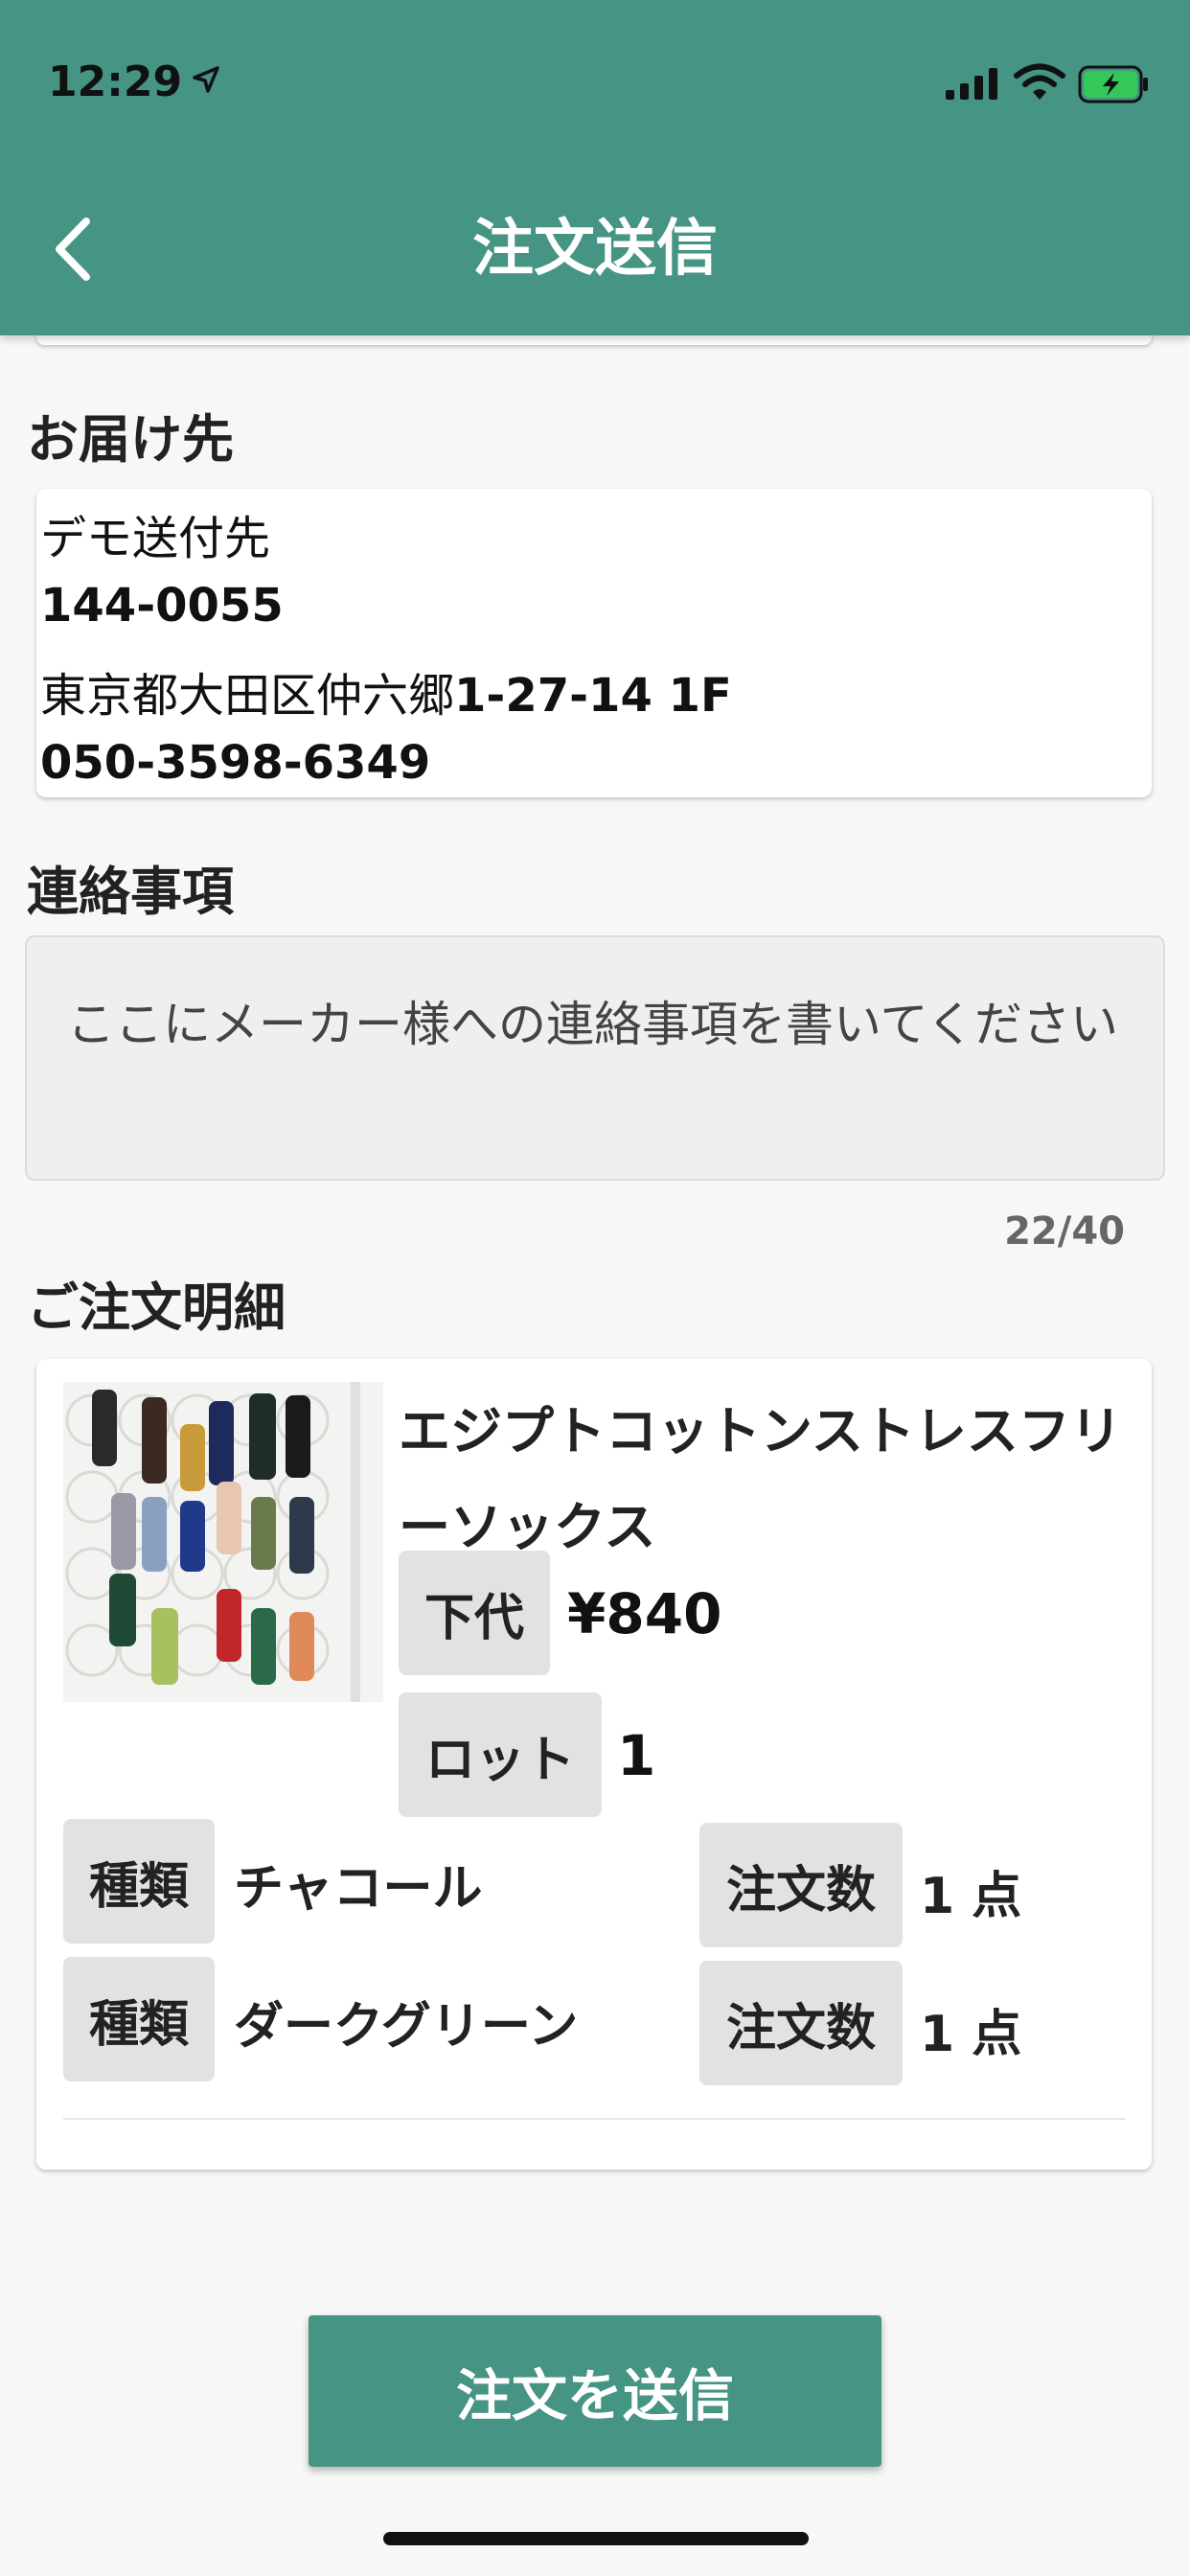  What do you see at coordinates (155, 538) in the screenshot?
I see `recipient-name: デモ送付先` at bounding box center [155, 538].